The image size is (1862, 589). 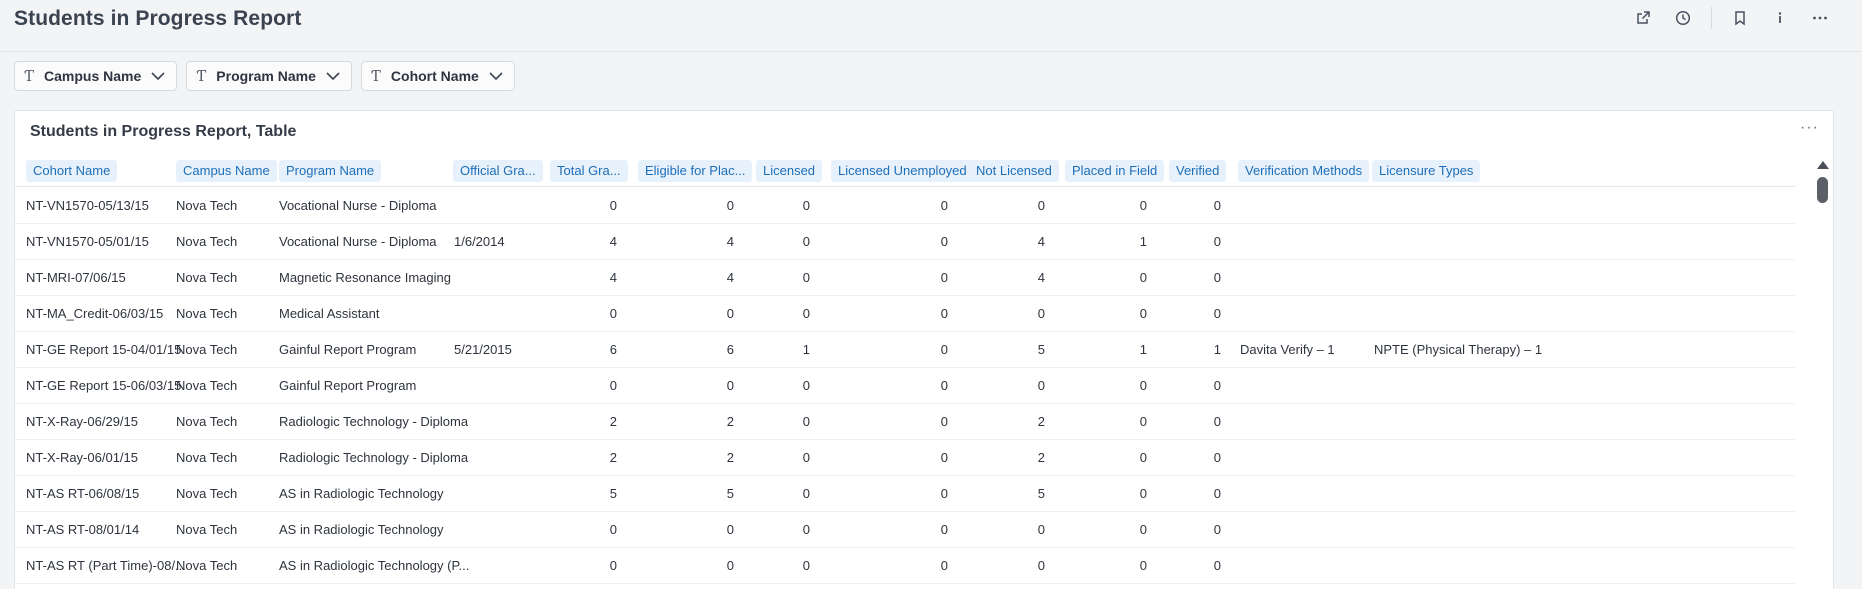 What do you see at coordinates (87, 241) in the screenshot?
I see `table-cell: NT-VN1570-05/01/15` at bounding box center [87, 241].